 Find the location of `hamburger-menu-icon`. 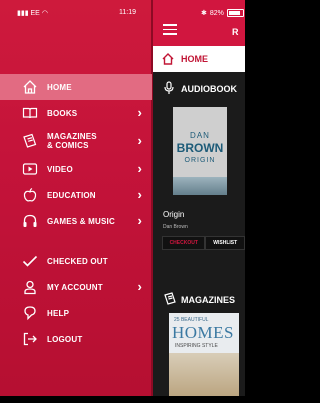

hamburger-menu-icon is located at coordinates (170, 31).